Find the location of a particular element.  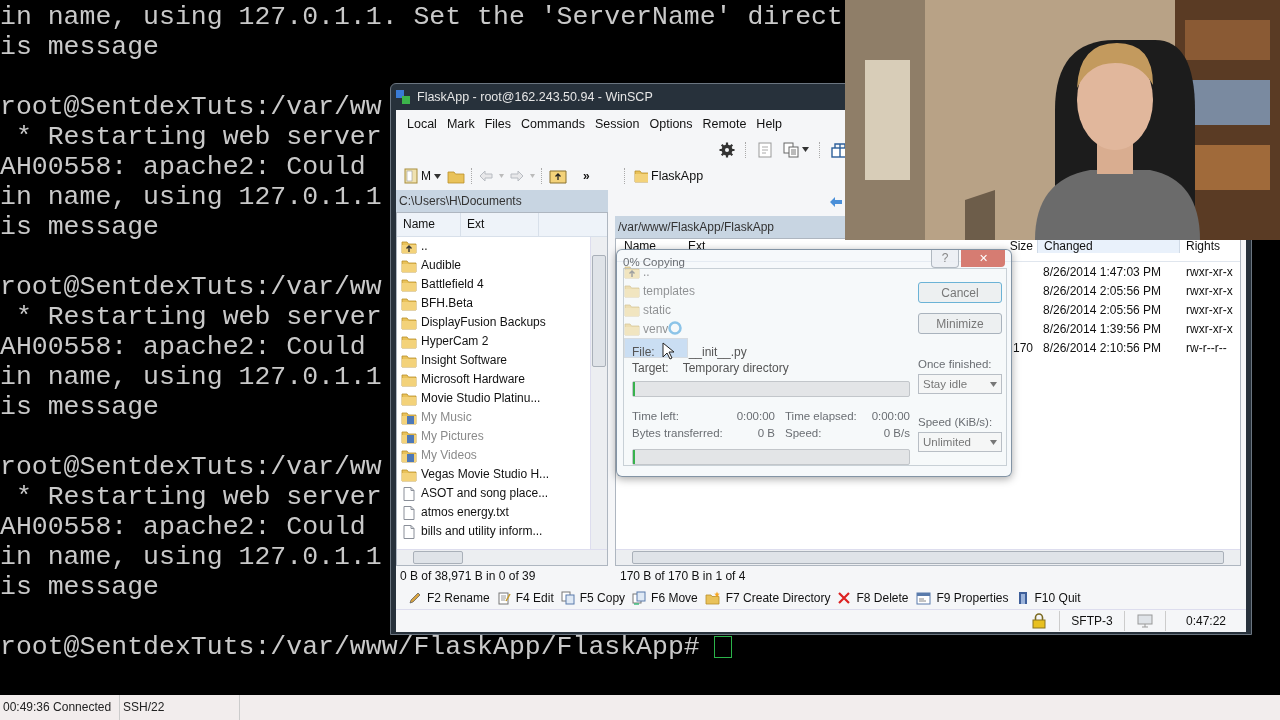

file-date: 8/26/2014 1:39:56 PM is located at coordinates (1102, 328).